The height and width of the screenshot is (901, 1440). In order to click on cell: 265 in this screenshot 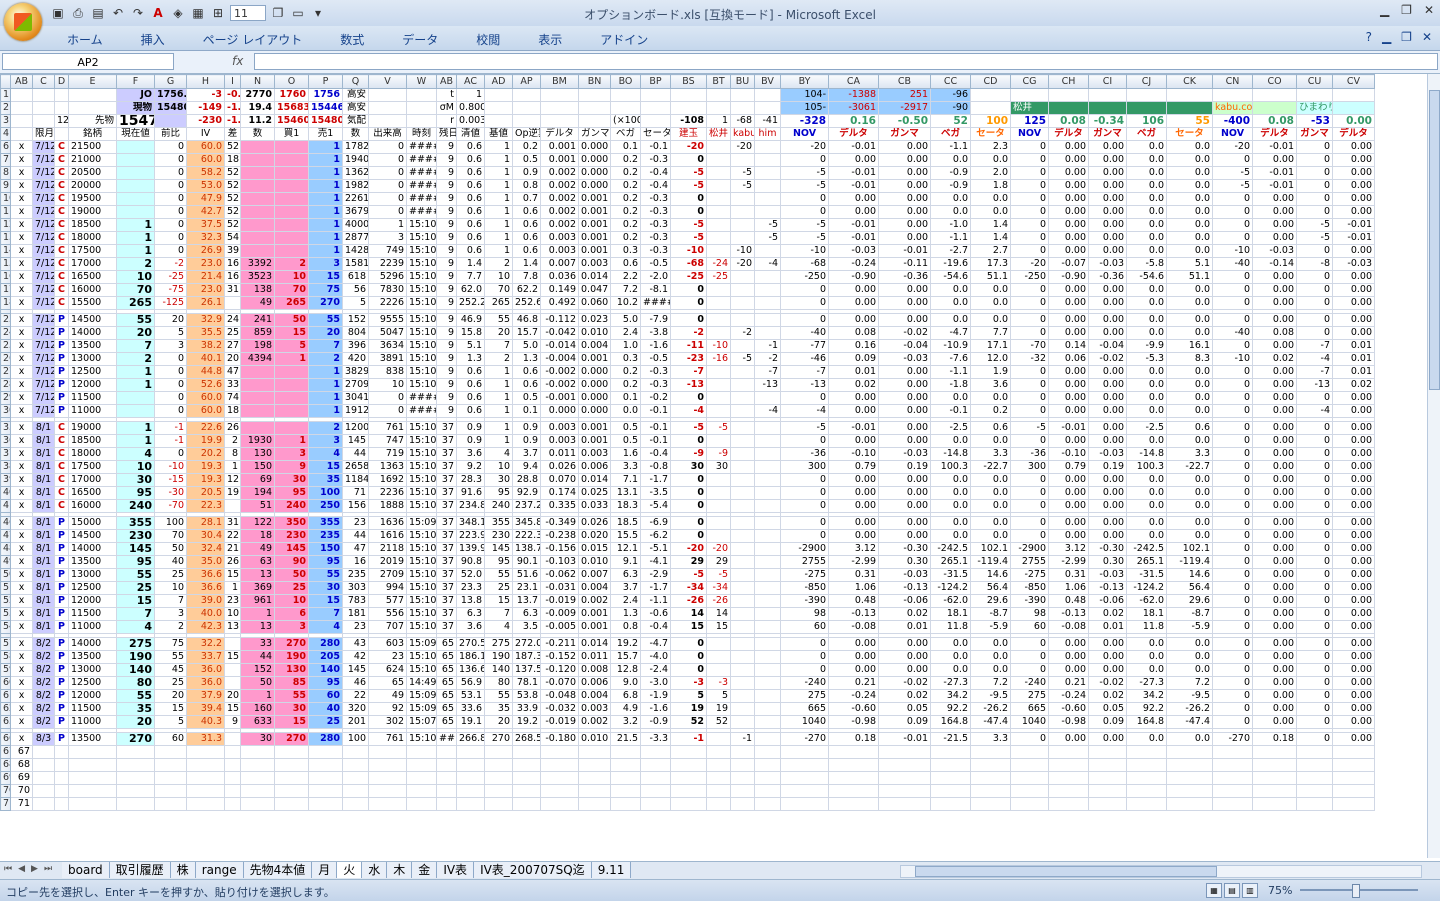, I will do `click(291, 303)`.